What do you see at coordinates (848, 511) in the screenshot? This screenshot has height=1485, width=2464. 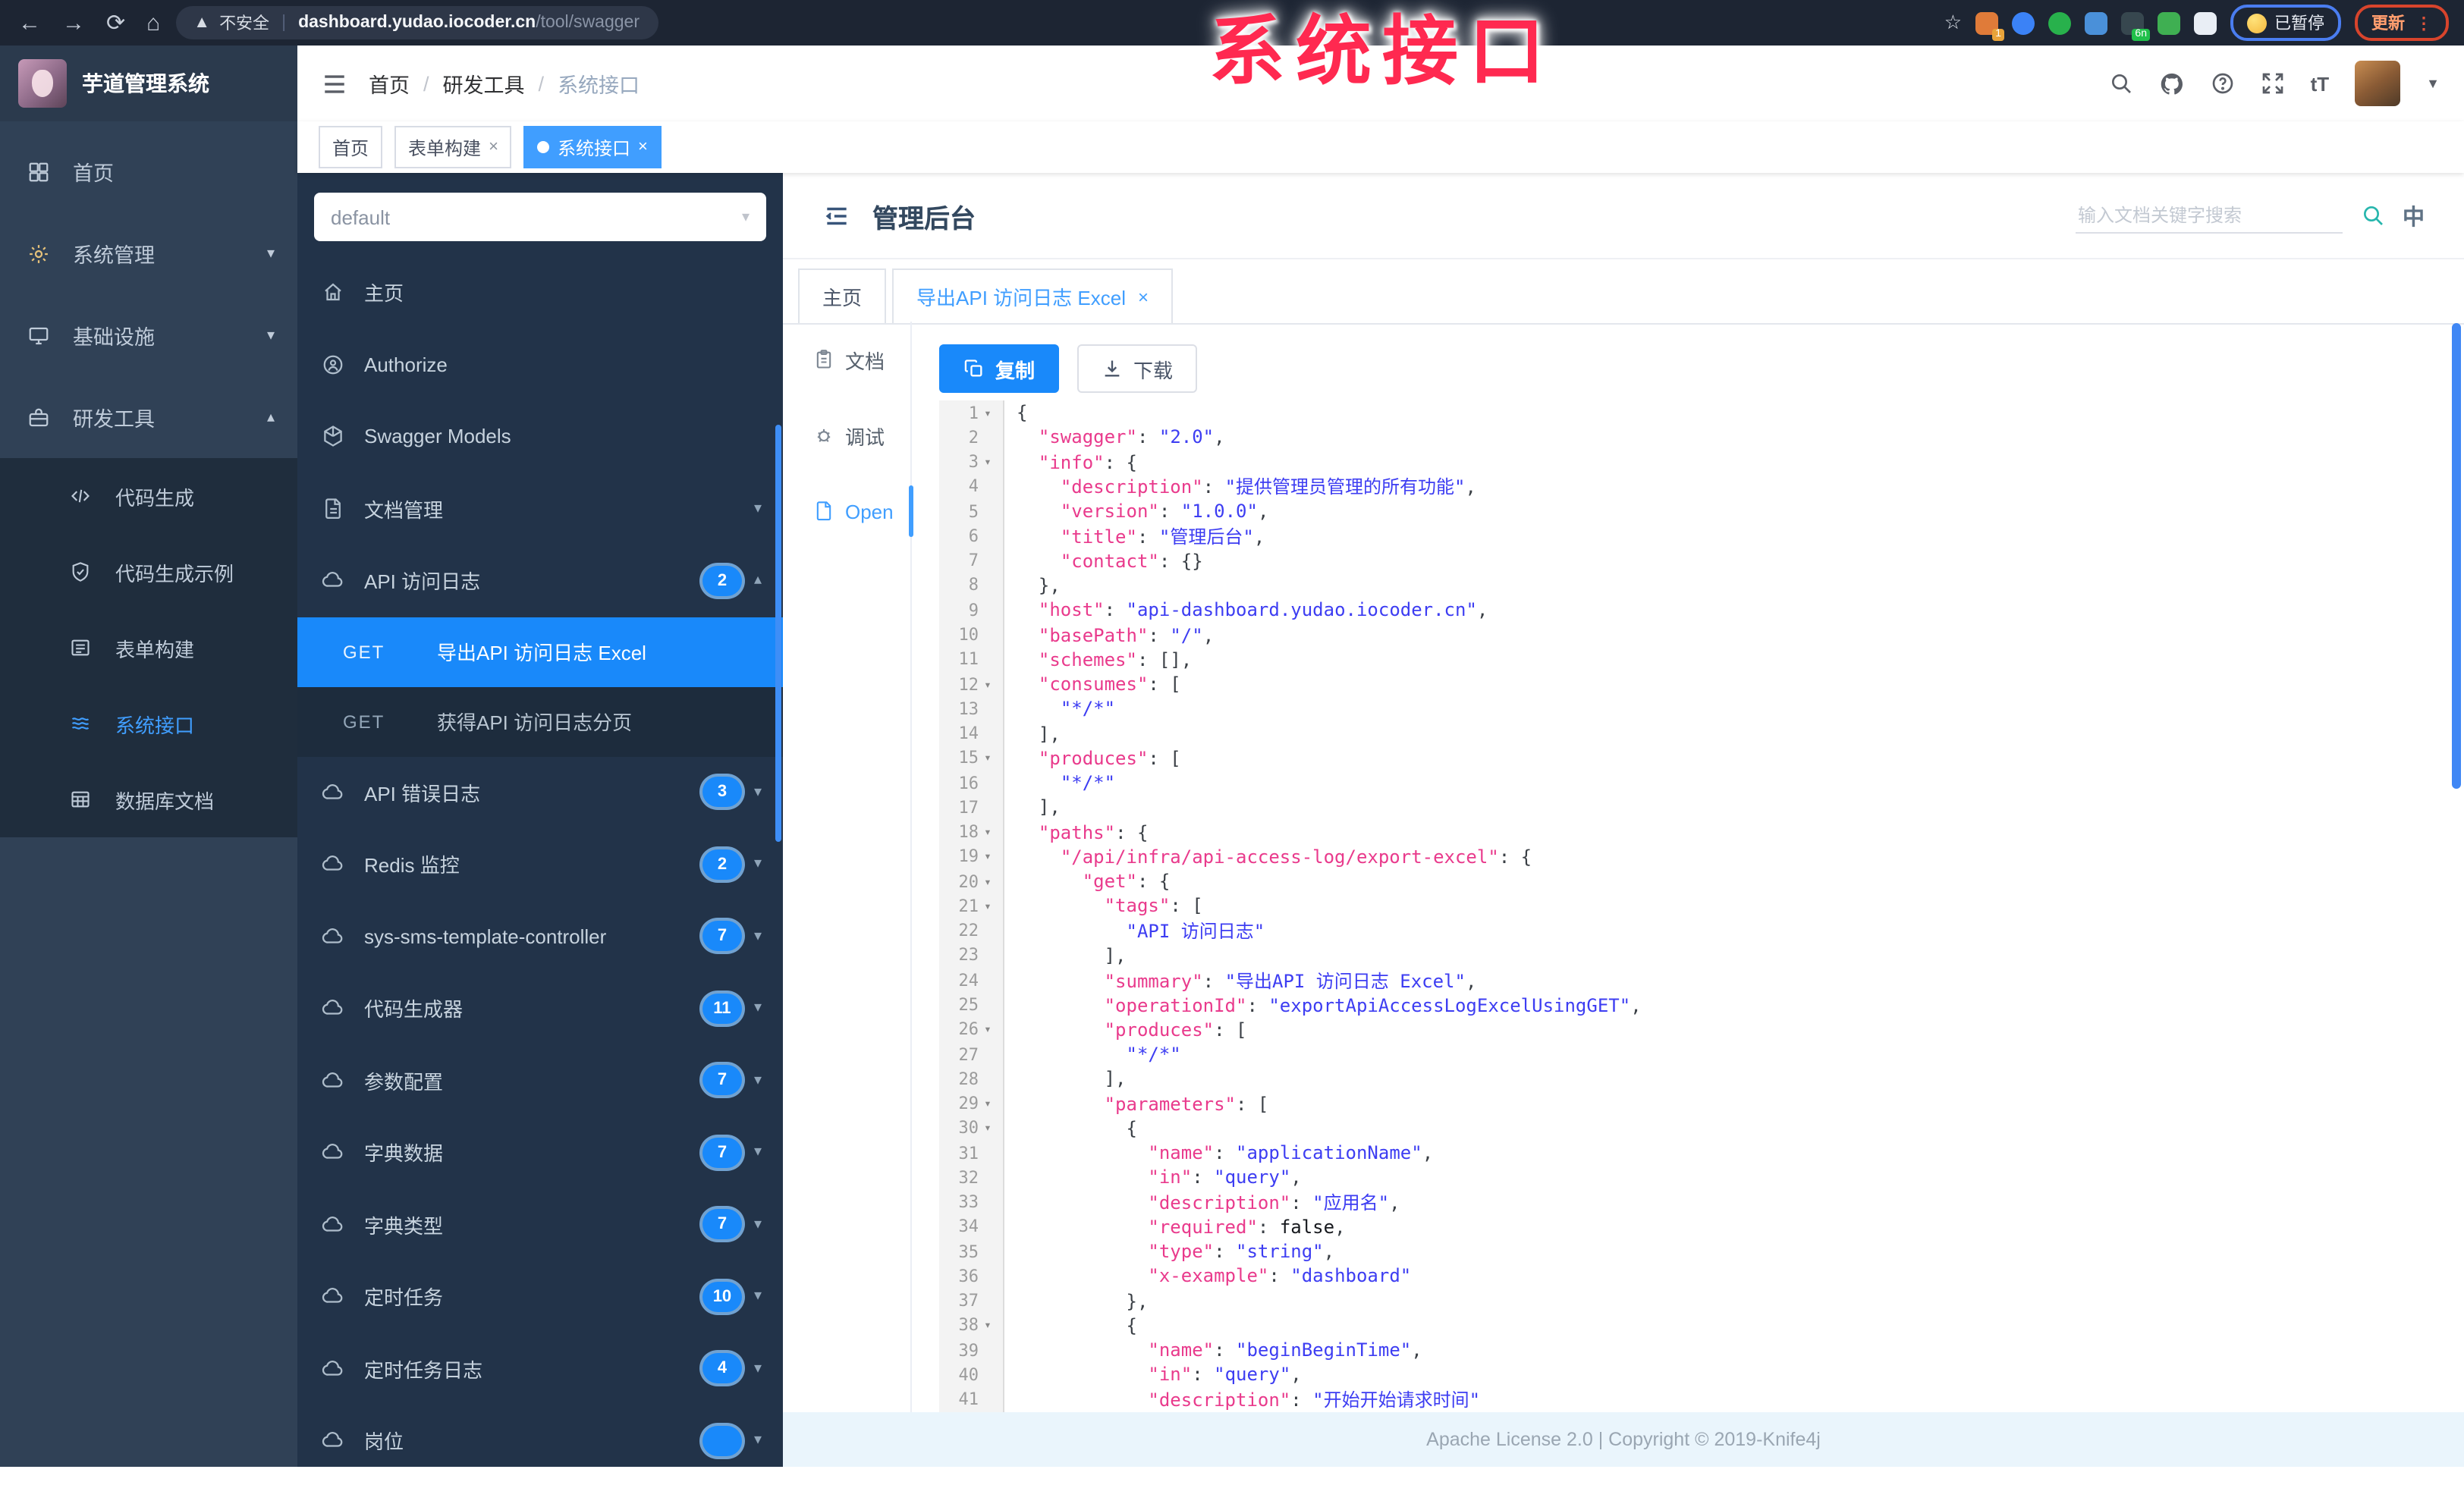 I see `doc-nav-Open: Open` at bounding box center [848, 511].